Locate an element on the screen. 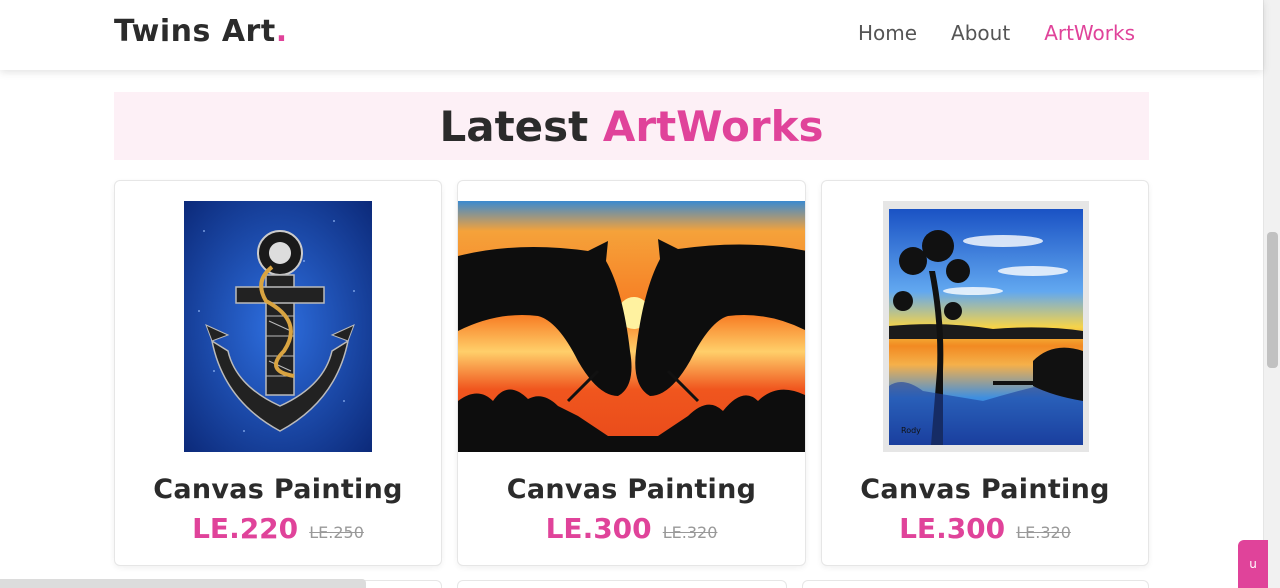 The image size is (1280, 588). nav-about: About is located at coordinates (980, 33).